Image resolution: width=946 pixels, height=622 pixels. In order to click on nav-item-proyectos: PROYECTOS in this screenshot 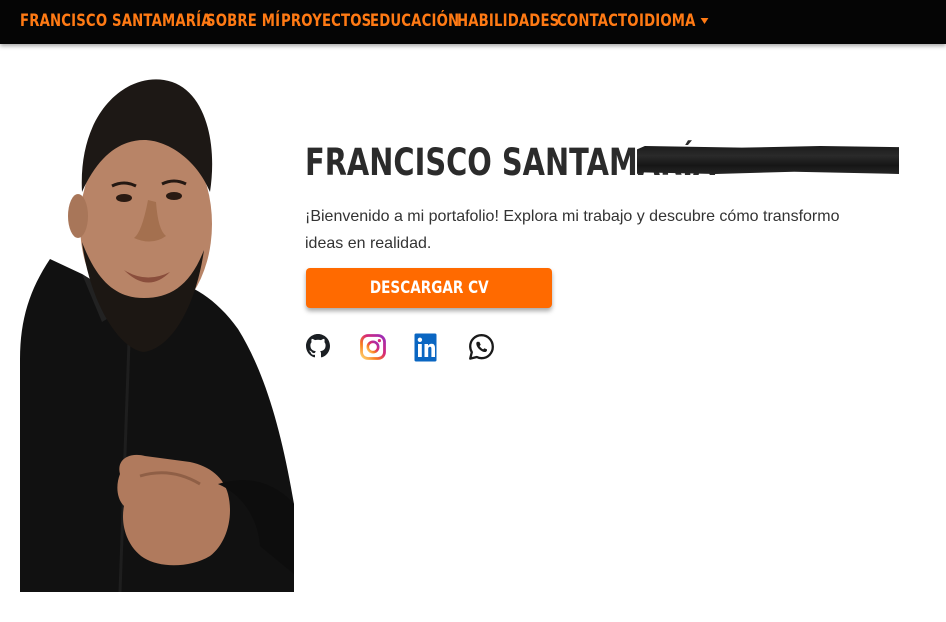, I will do `click(326, 21)`.